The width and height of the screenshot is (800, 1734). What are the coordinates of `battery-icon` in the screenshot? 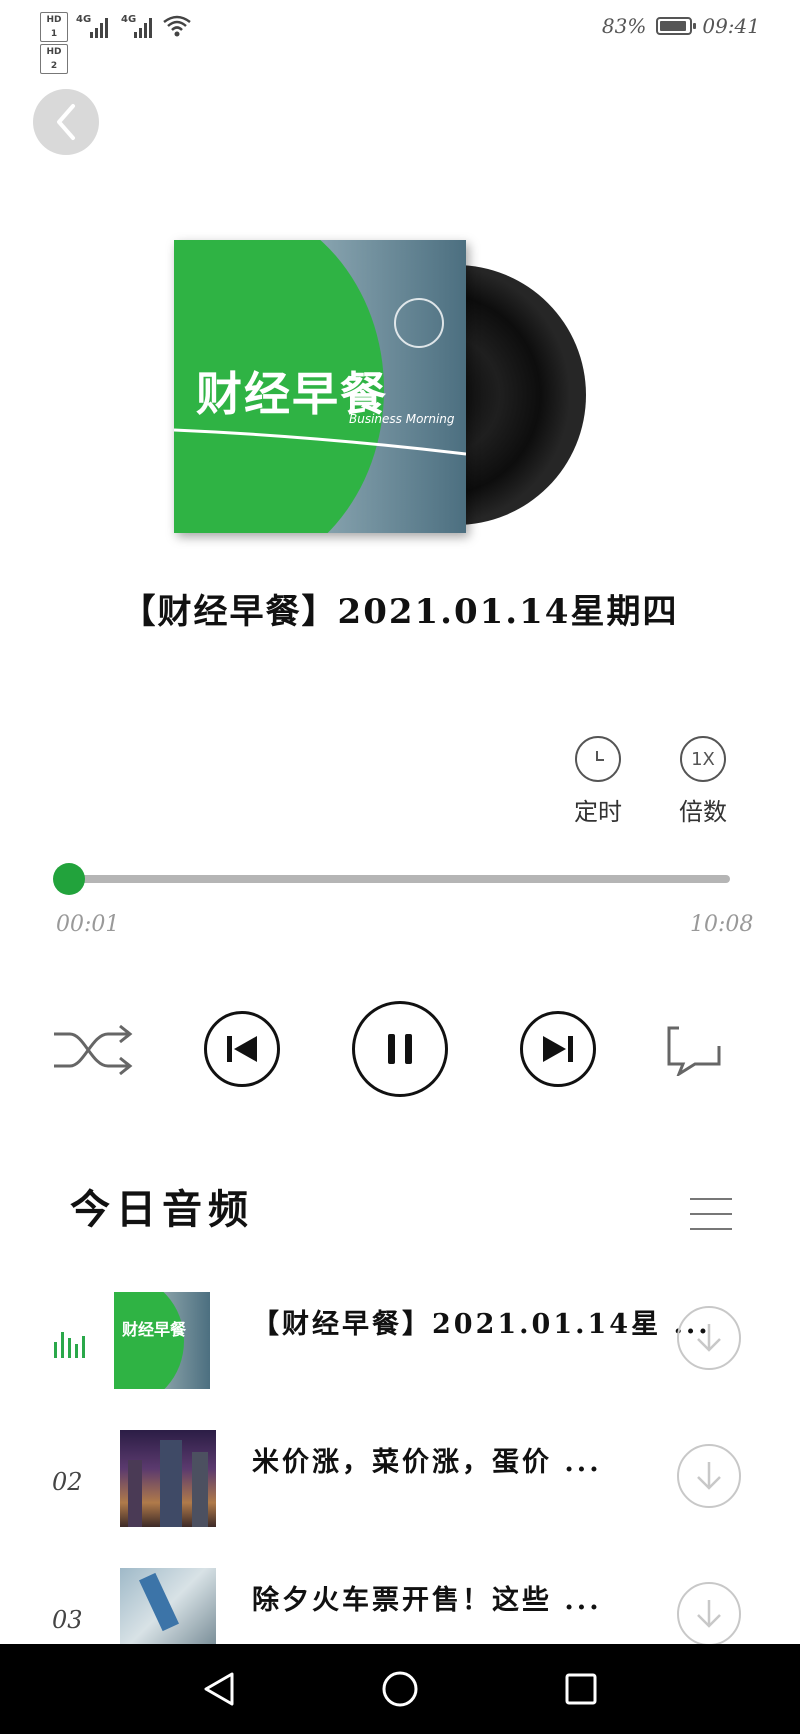 It's located at (676, 26).